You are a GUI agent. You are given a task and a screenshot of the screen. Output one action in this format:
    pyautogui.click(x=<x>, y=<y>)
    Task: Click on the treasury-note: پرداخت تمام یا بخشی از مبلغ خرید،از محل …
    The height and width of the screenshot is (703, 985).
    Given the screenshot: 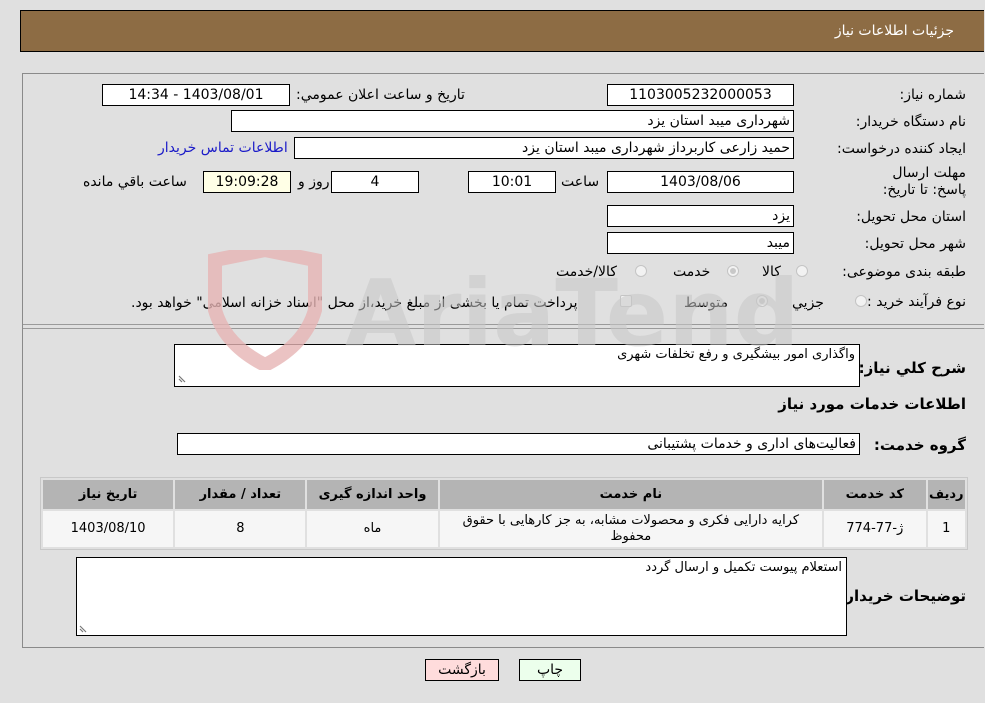 What is the action you would take?
    pyautogui.click(x=354, y=303)
    